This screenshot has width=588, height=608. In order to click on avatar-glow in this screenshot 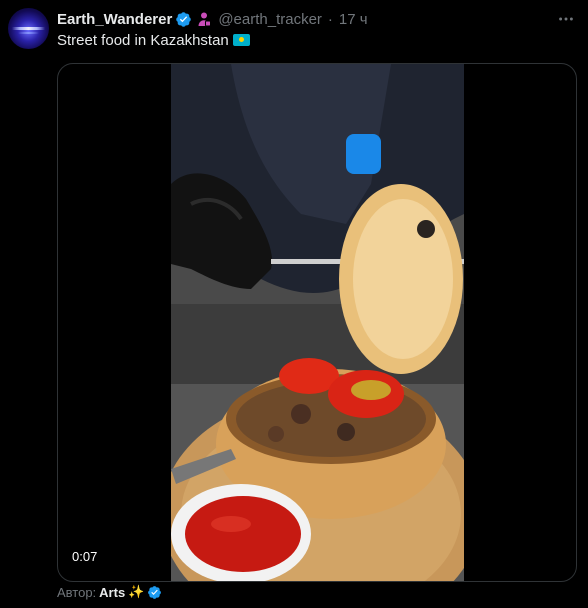, I will do `click(28, 28)`.